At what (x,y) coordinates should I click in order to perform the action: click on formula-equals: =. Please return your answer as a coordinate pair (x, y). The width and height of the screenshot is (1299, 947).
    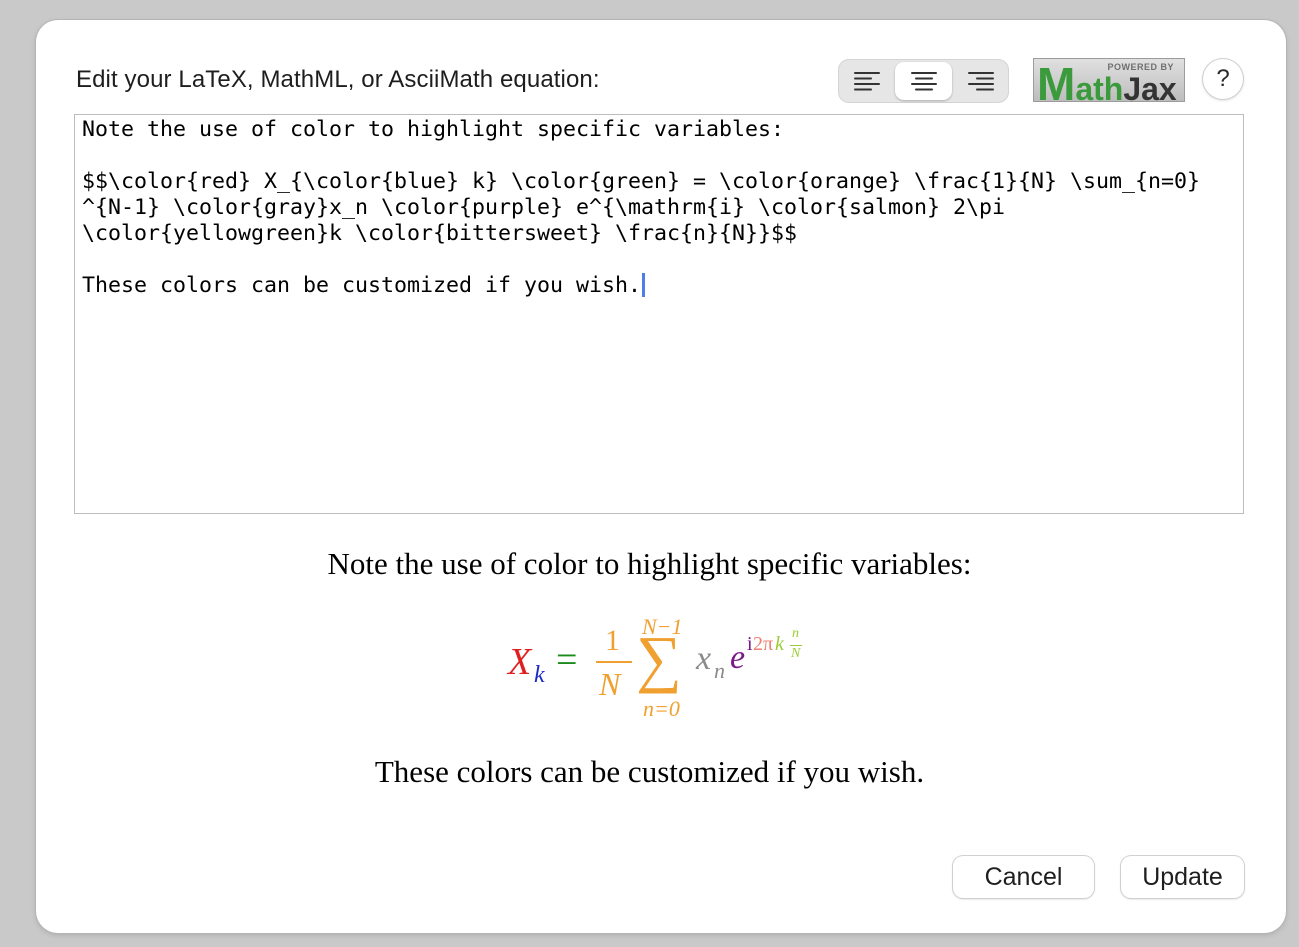
    Looking at the image, I should click on (567, 660).